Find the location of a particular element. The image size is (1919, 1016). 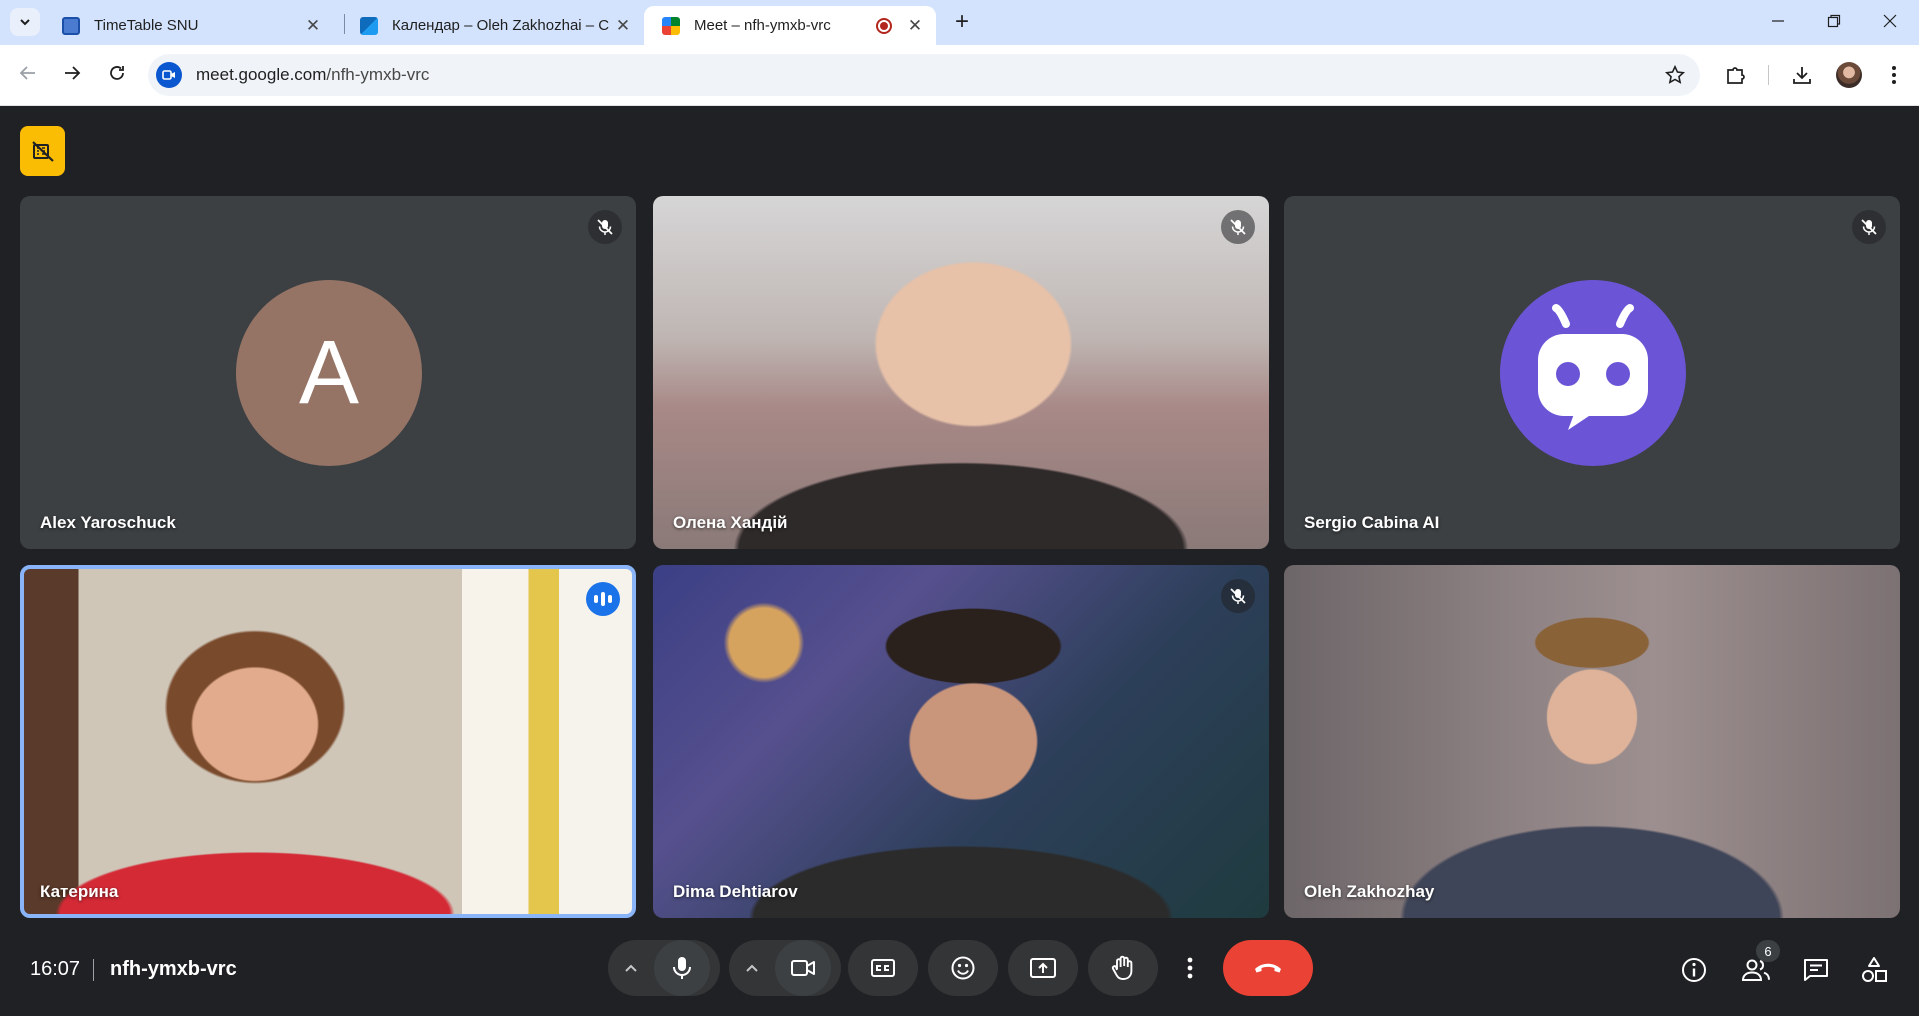

hand-icon is located at coordinates (1122, 967).